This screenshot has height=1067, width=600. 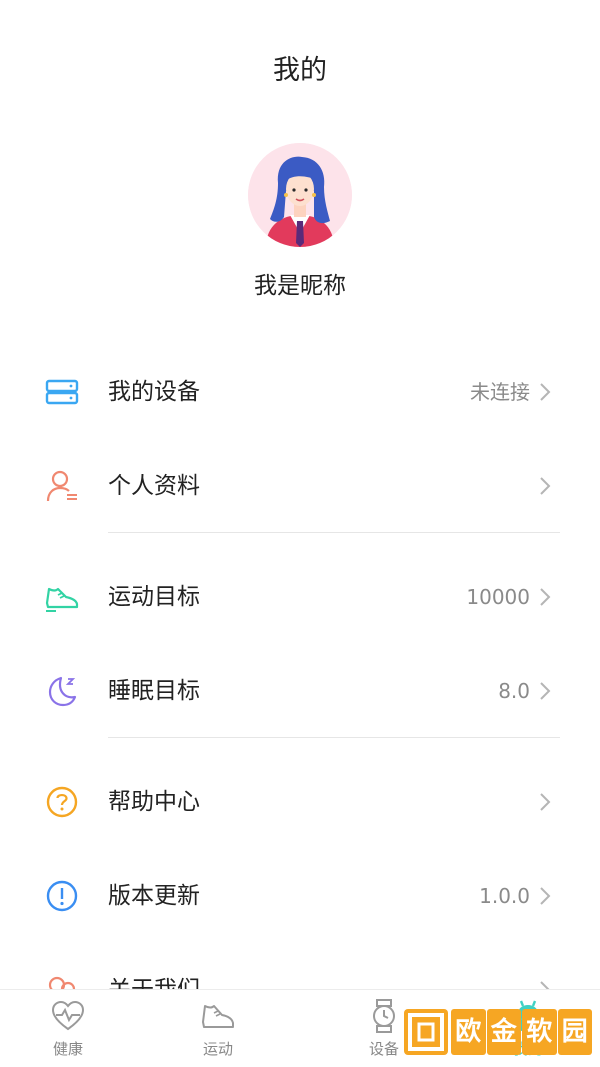 I want to click on watermark-logo-icon, so click(x=426, y=1032).